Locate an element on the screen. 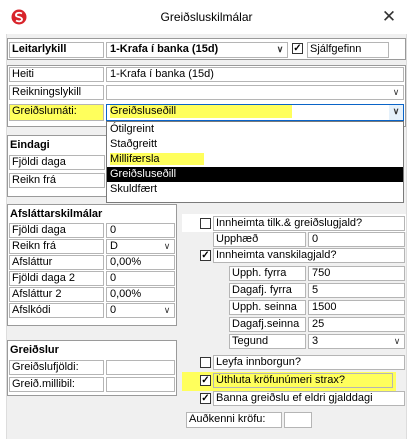  greidslufjoldi-field is located at coordinates (140, 367).